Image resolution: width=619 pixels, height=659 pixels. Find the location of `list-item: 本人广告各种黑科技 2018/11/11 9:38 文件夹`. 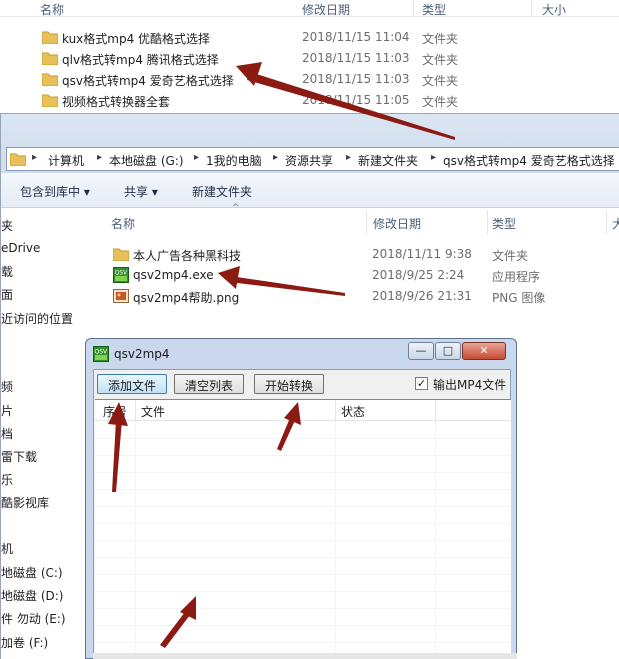

list-item: 本人广告各种黑科技 2018/11/11 9:38 文件夹 is located at coordinates (363, 255).